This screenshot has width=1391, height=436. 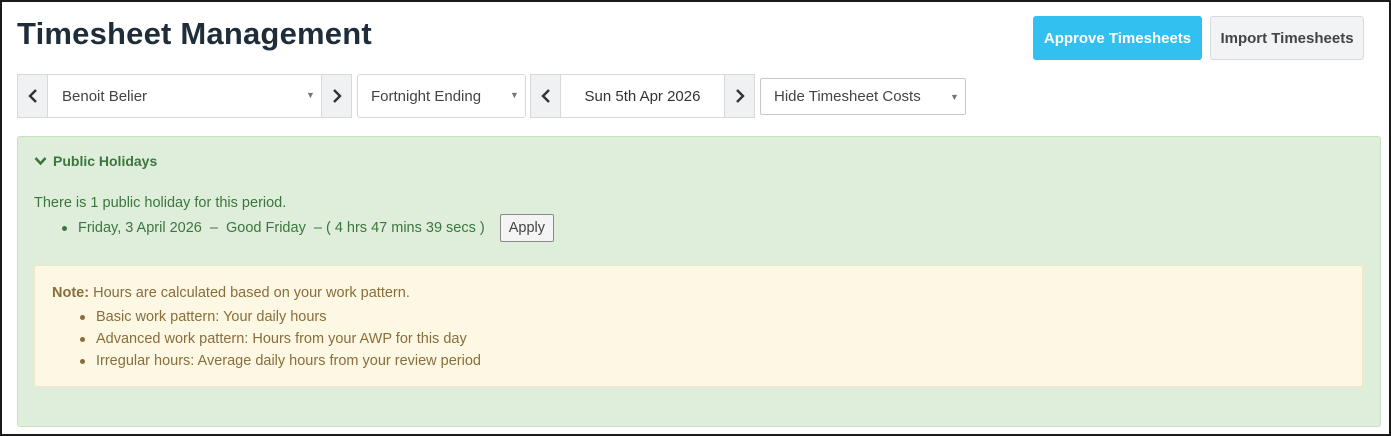 I want to click on apply-holiday-button: Apply, so click(x=526, y=228).